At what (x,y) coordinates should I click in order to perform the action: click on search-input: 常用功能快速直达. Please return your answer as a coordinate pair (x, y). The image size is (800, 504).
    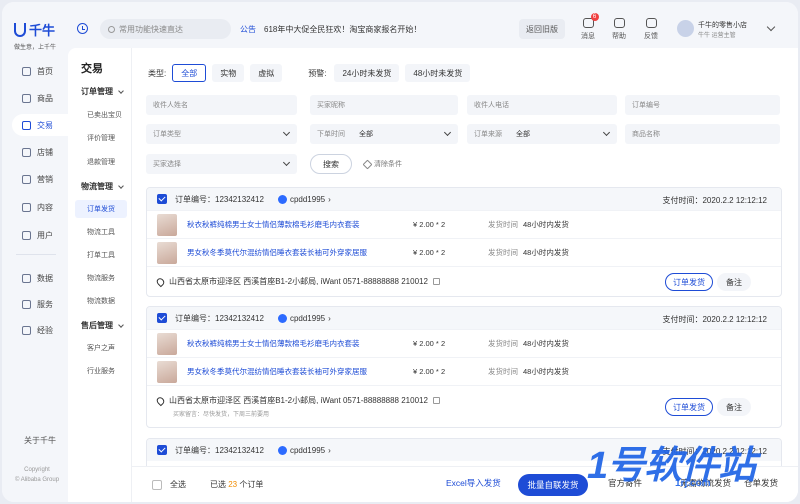
    Looking at the image, I should click on (165, 29).